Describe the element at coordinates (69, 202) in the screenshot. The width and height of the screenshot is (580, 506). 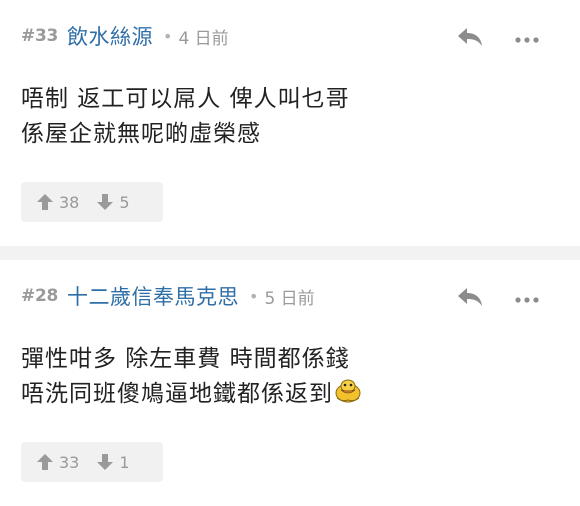
I see `upvote-count: 38` at that location.